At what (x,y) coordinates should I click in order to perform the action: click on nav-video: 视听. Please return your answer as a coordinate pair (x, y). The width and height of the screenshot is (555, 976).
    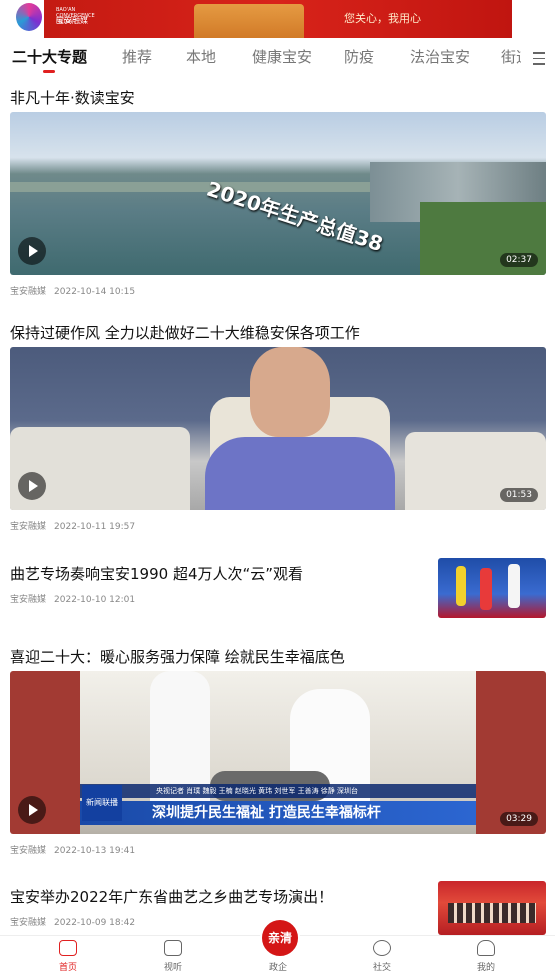
    Looking at the image, I should click on (173, 956).